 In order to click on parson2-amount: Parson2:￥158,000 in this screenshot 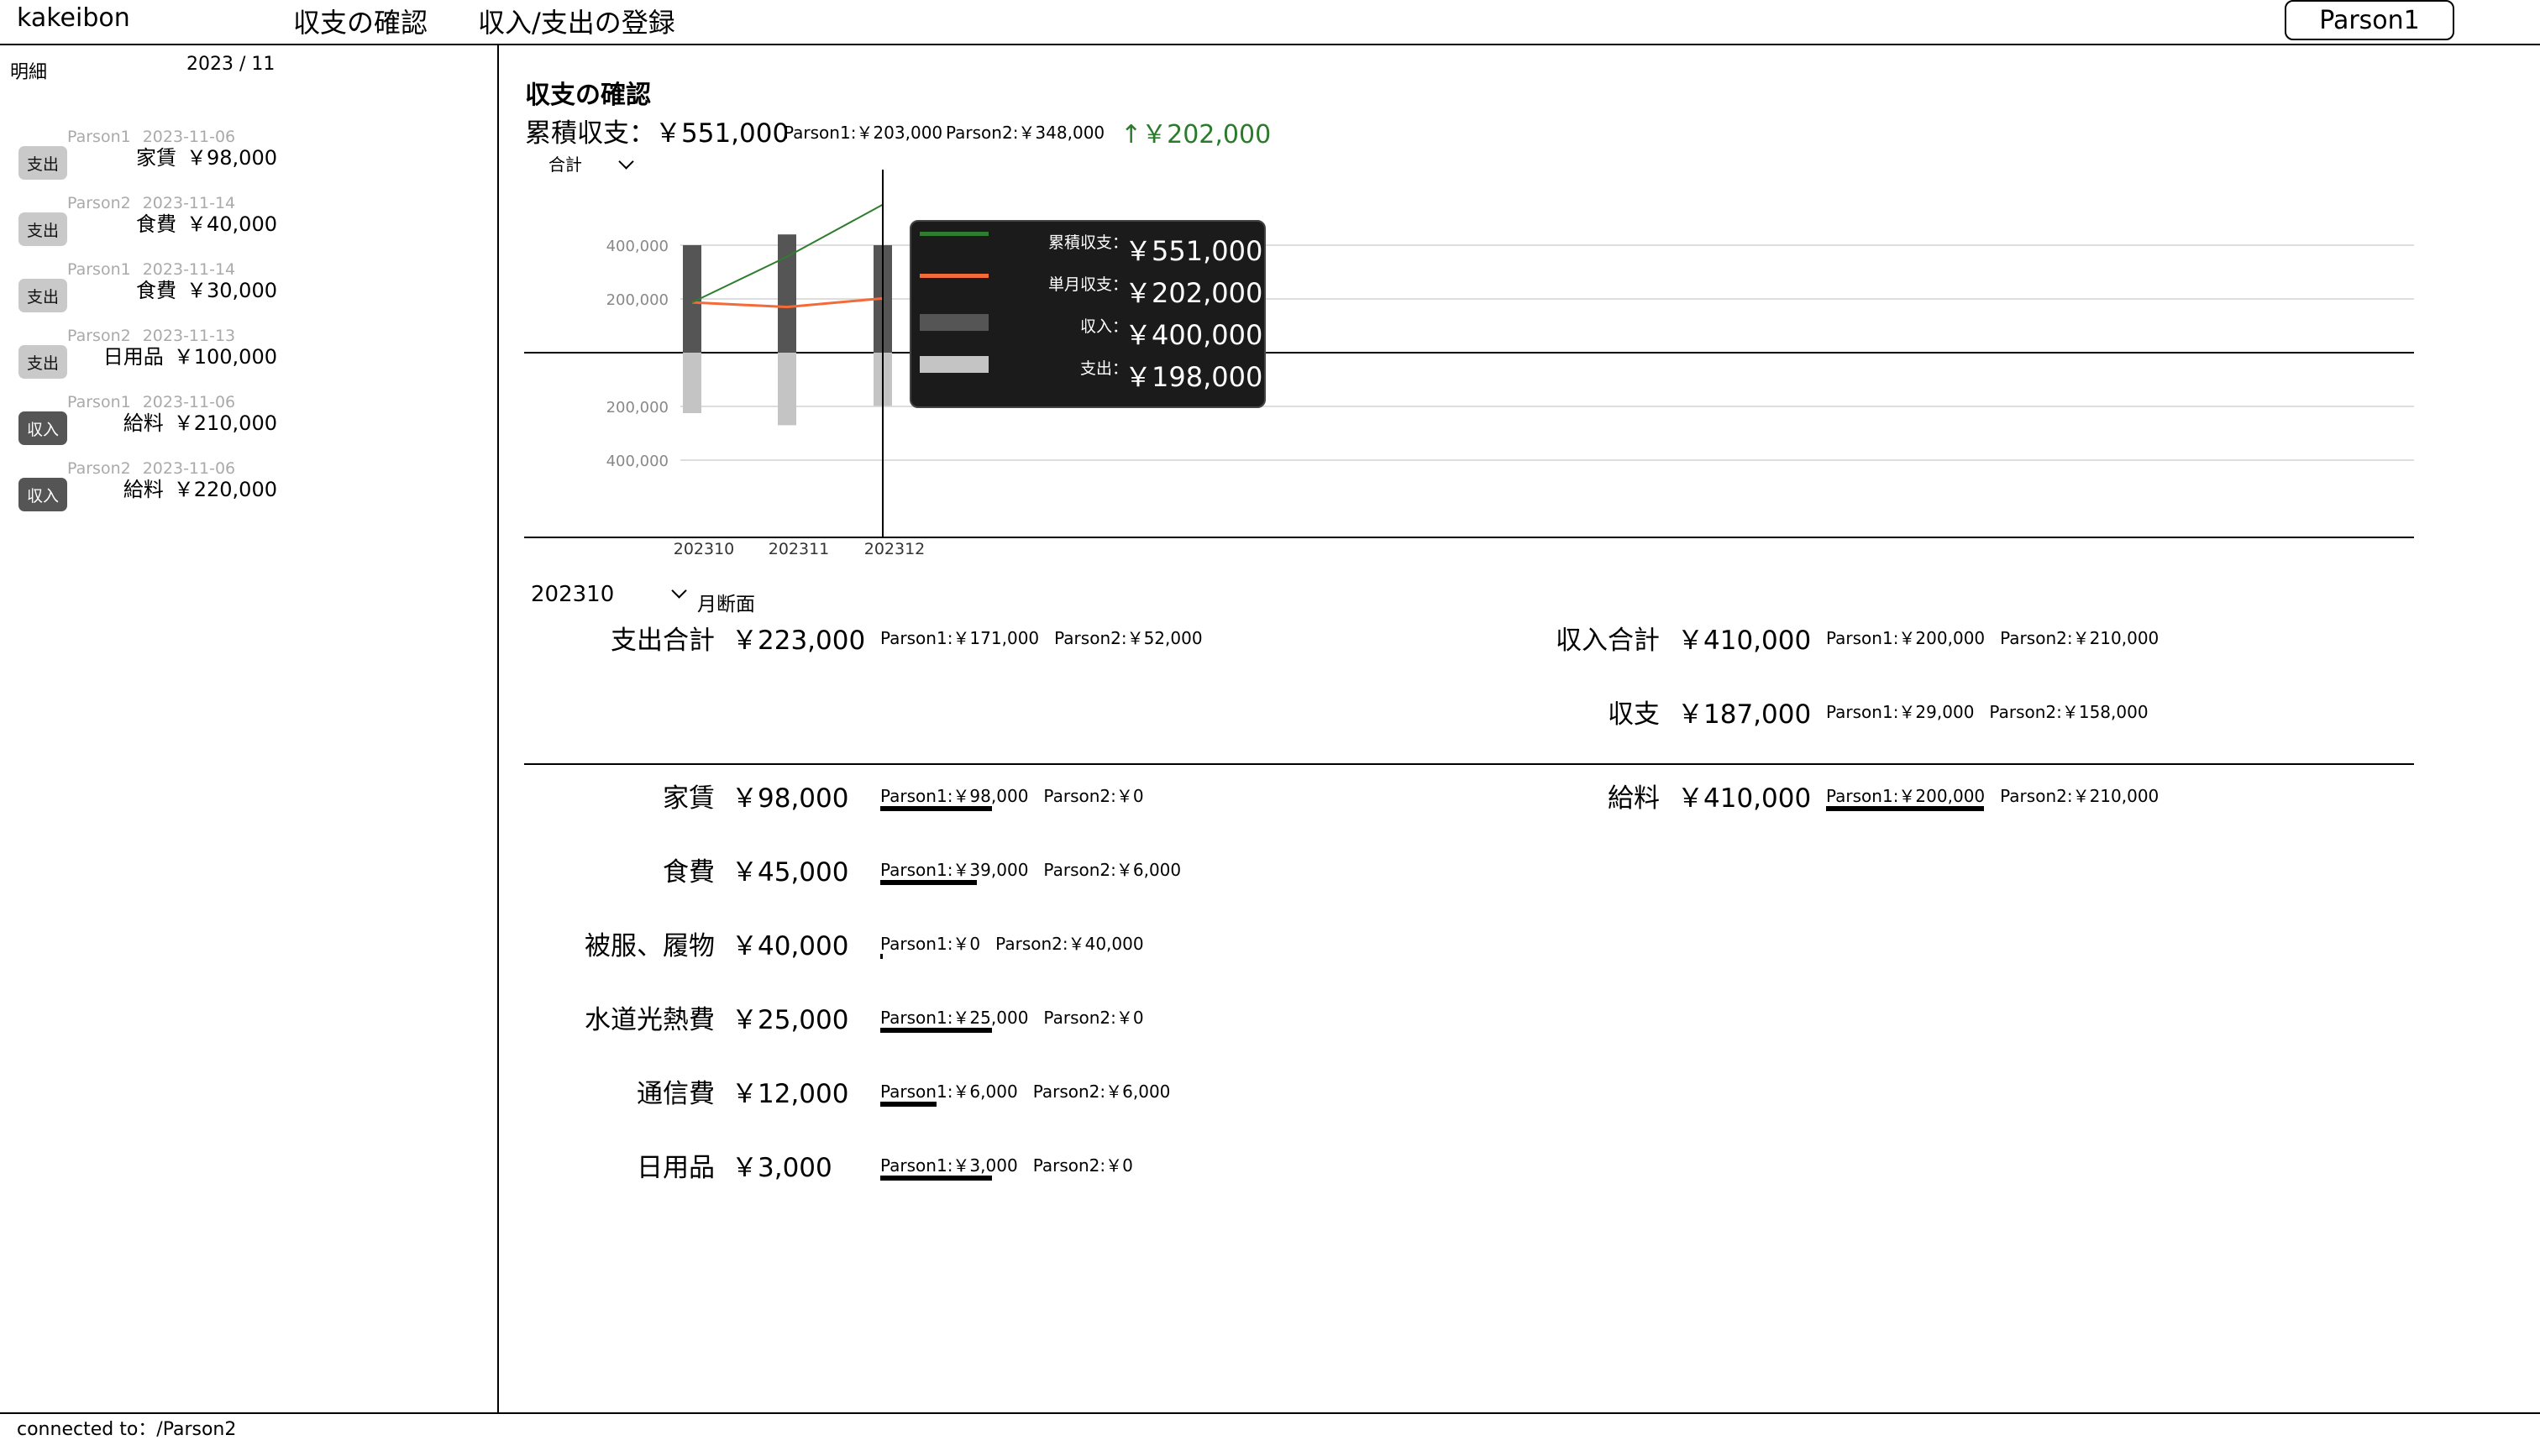, I will do `click(2069, 712)`.